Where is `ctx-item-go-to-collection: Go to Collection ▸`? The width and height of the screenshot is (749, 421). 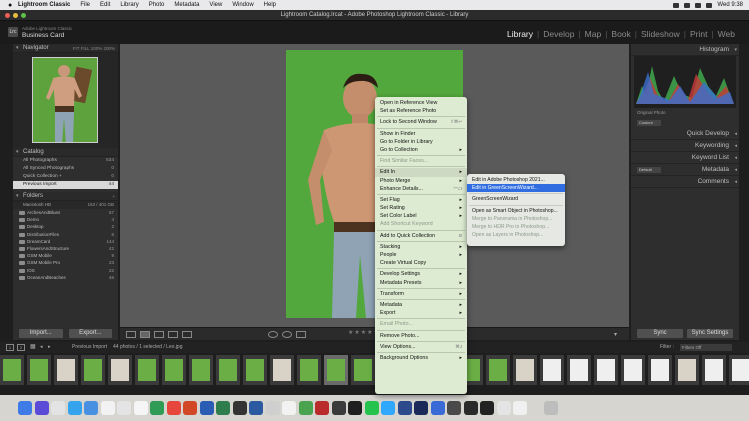
ctx-item-go-to-collection: Go to Collection ▸ is located at coordinates (421, 150).